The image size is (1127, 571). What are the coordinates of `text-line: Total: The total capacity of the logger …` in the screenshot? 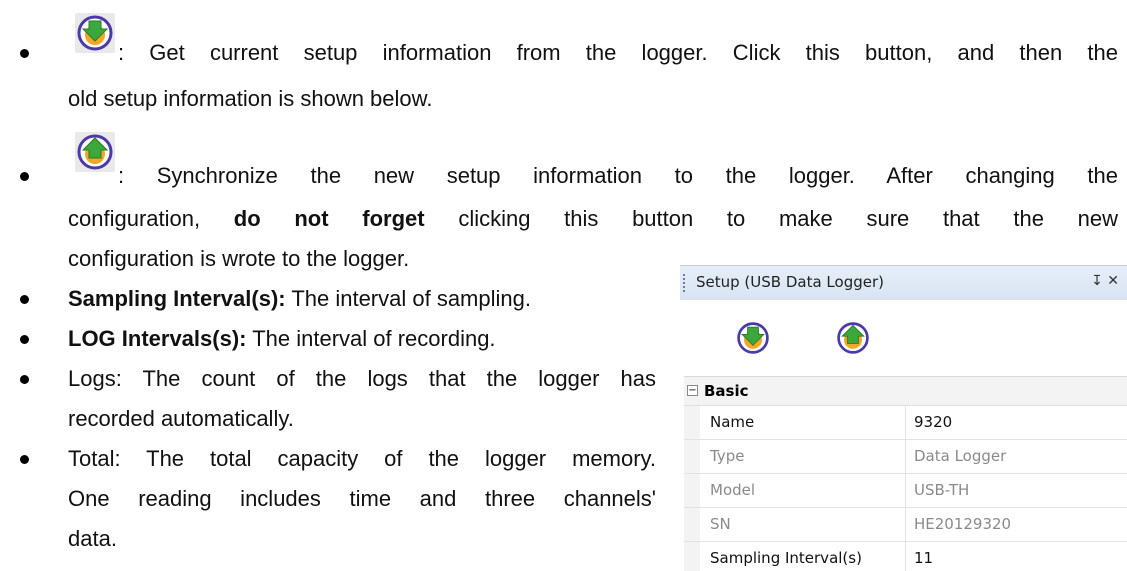 It's located at (362, 458).